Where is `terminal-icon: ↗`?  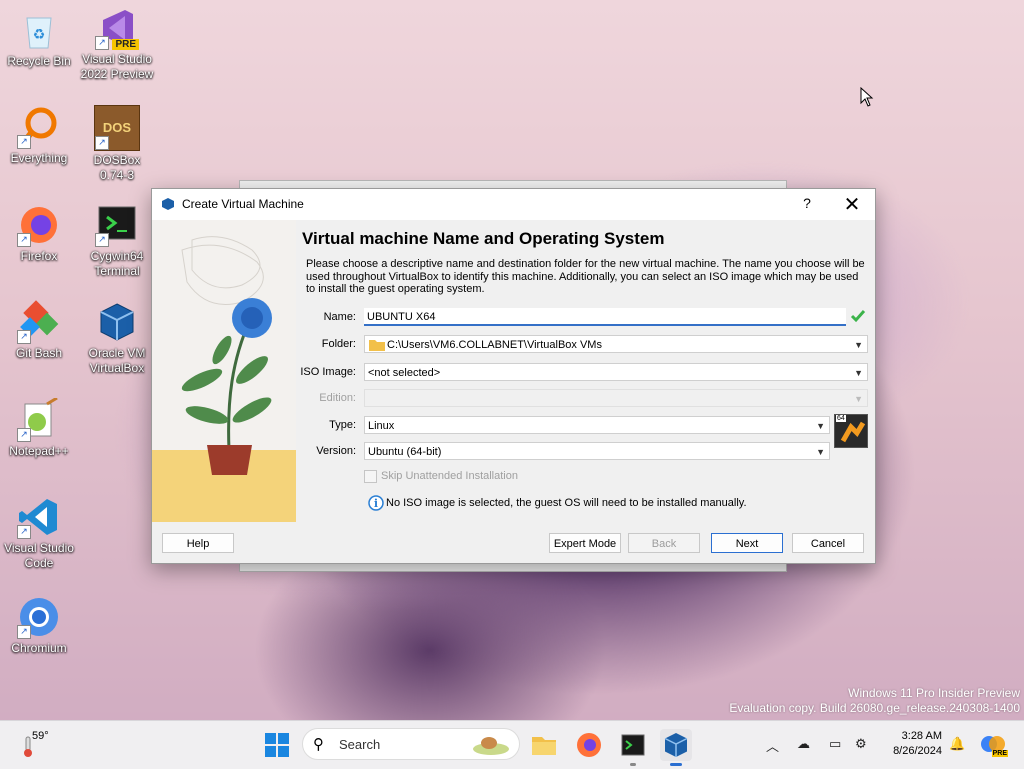 terminal-icon: ↗ is located at coordinates (117, 225).